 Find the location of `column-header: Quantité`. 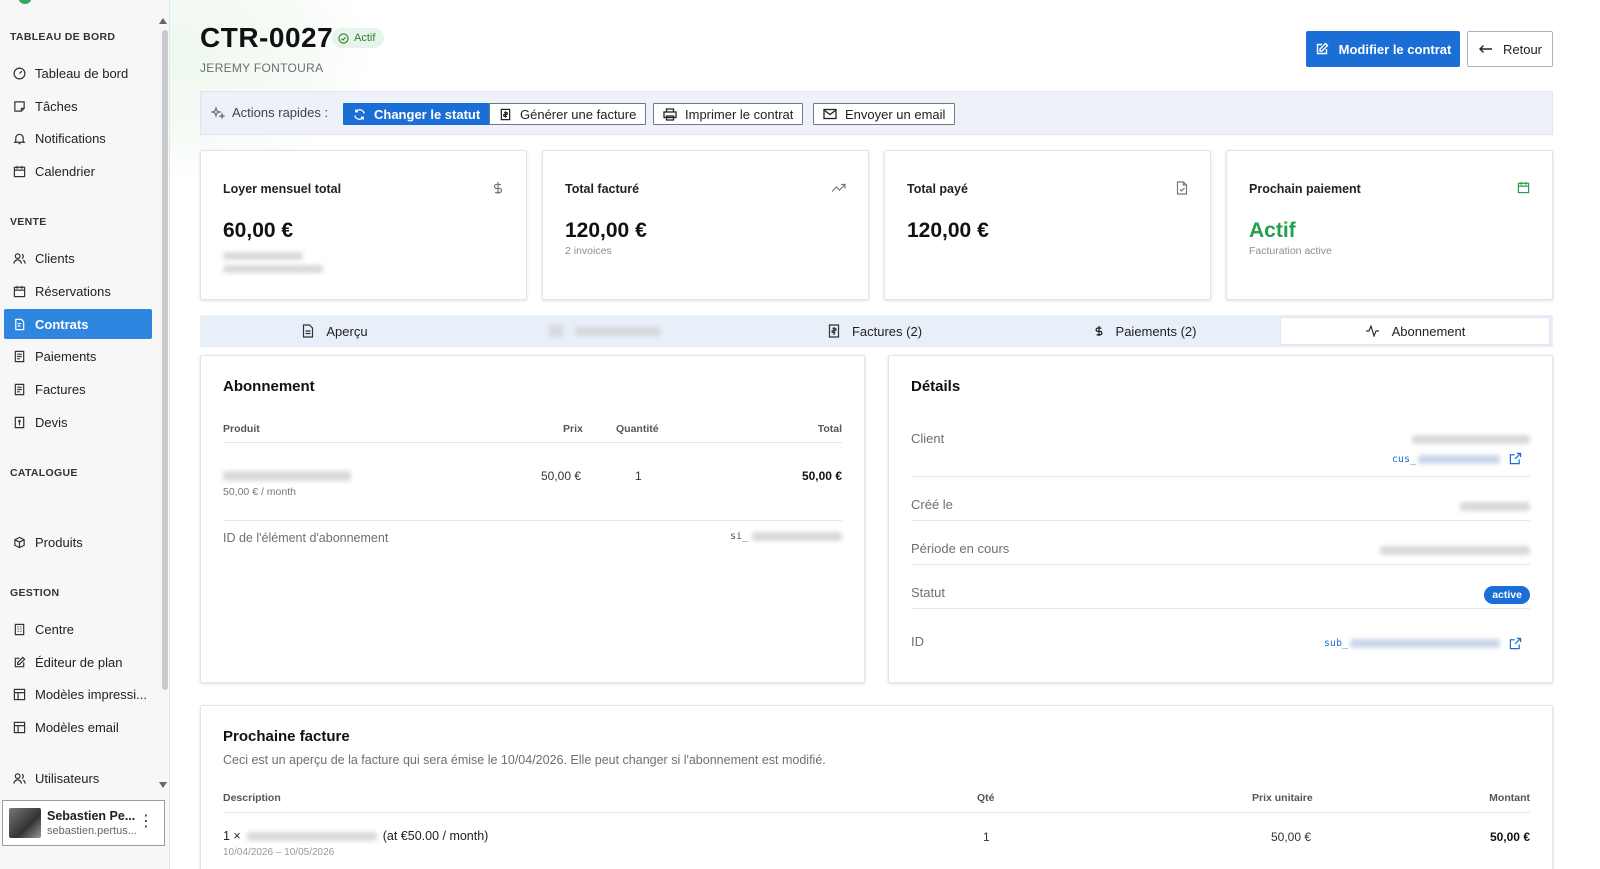

column-header: Quantité is located at coordinates (637, 429).